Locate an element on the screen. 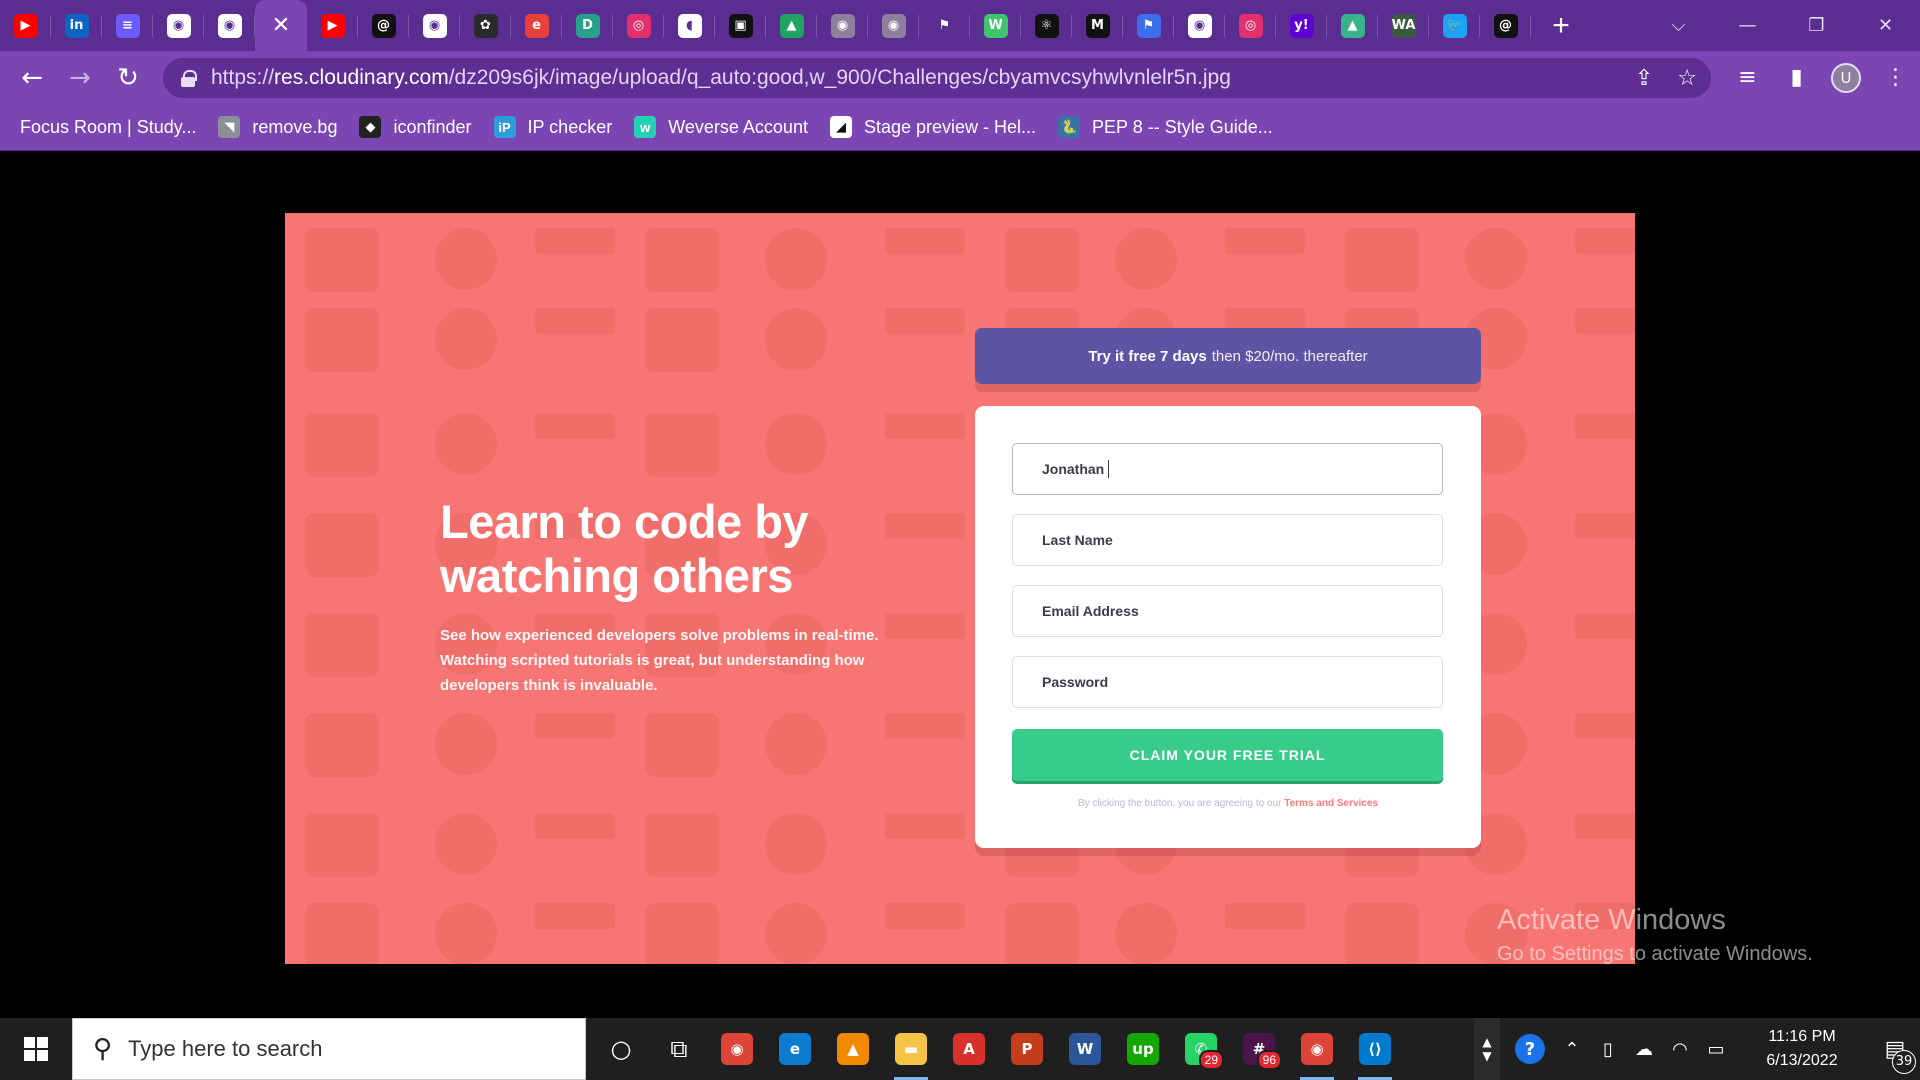  powerpoint-icon: P is located at coordinates (1027, 1049).